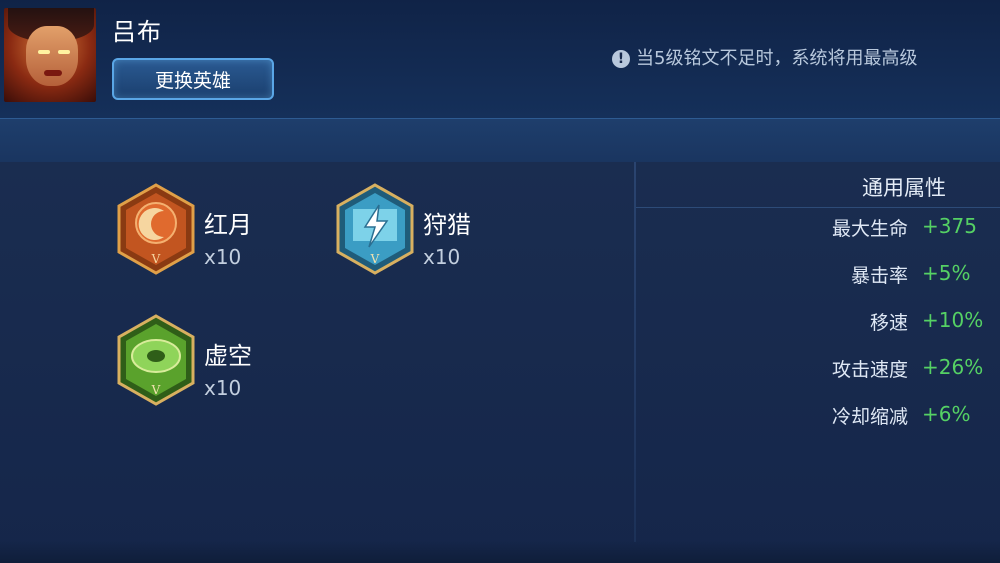 Image resolution: width=1000 pixels, height=563 pixels. Describe the element at coordinates (375, 229) in the screenshot. I see `hunt-rune-icon: V` at that location.